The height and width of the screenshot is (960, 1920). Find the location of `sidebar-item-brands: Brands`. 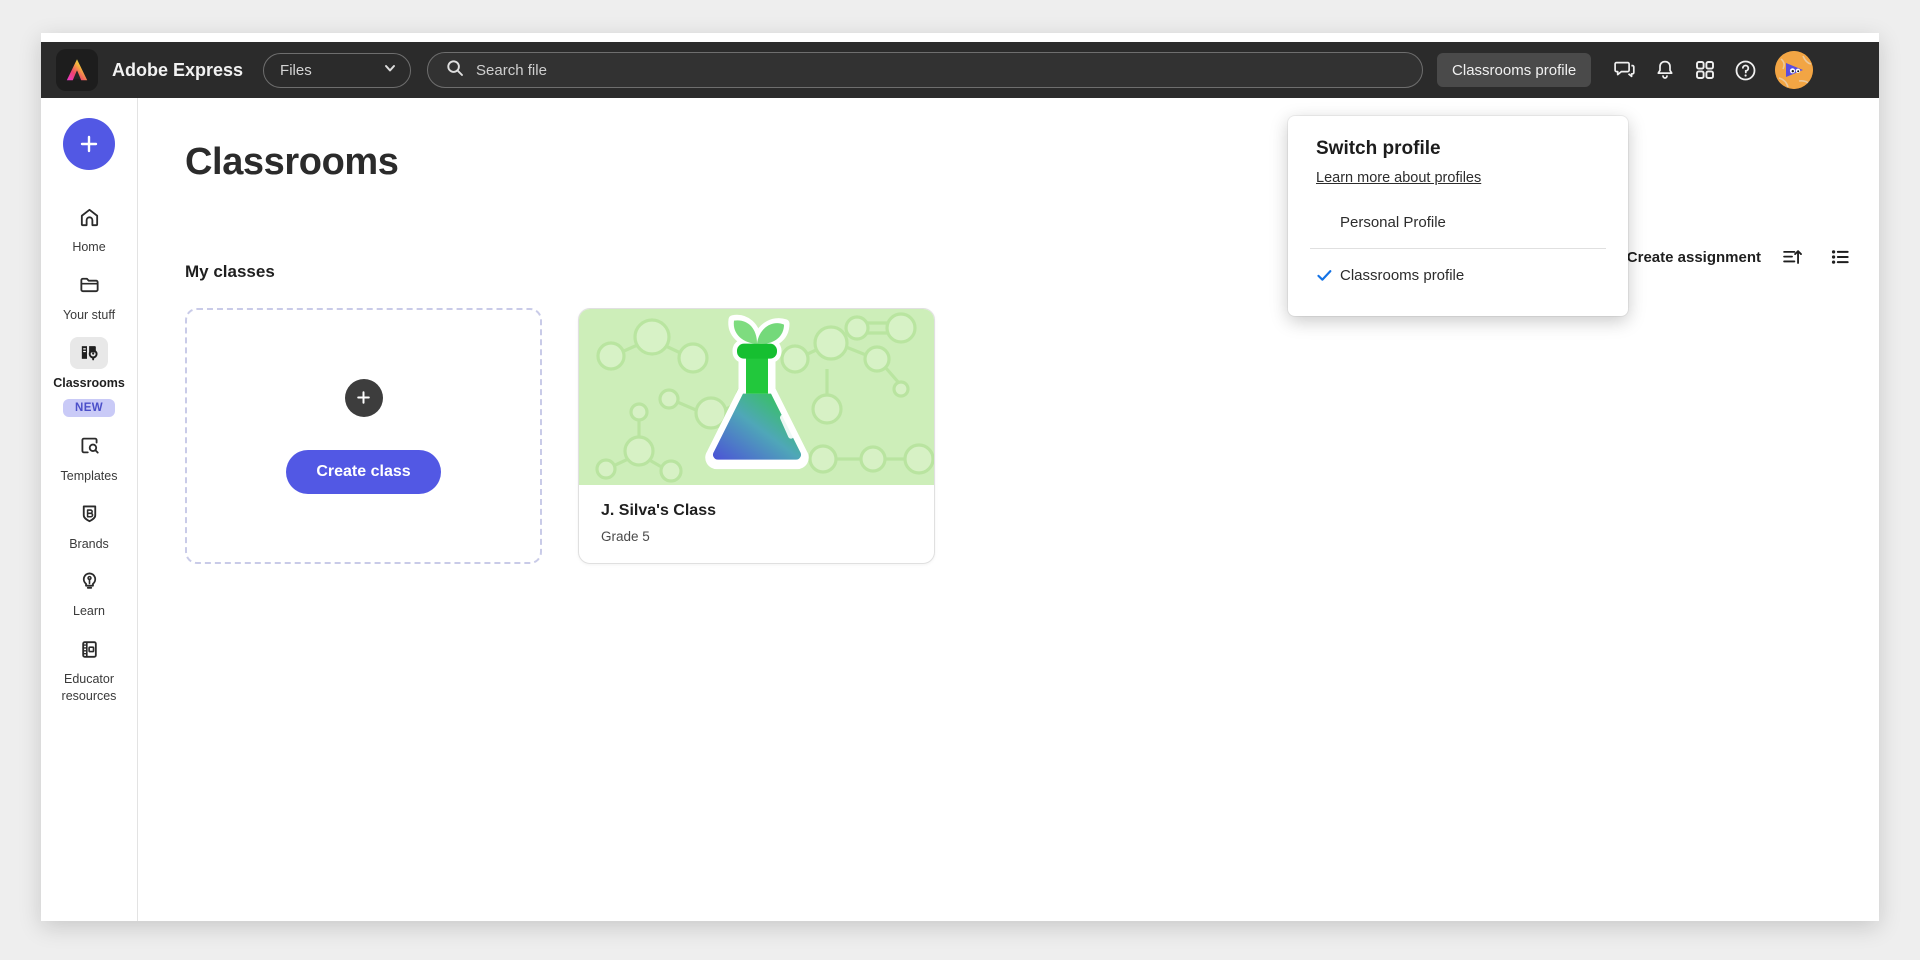

sidebar-item-brands: Brands is located at coordinates (89, 523).